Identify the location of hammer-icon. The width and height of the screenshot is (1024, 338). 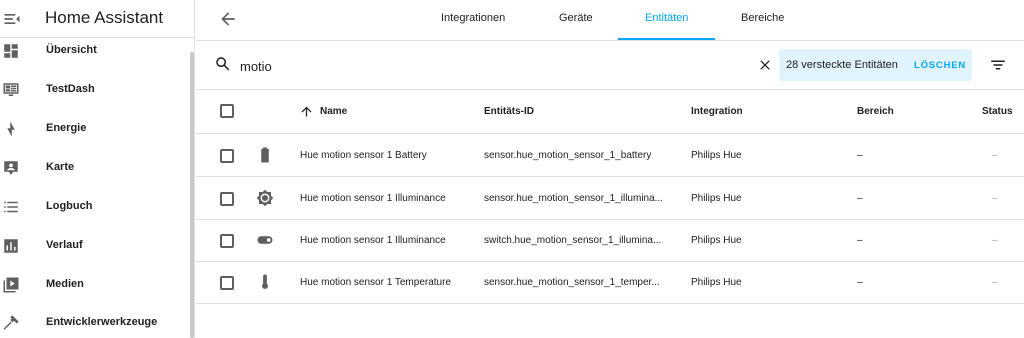
(11, 322).